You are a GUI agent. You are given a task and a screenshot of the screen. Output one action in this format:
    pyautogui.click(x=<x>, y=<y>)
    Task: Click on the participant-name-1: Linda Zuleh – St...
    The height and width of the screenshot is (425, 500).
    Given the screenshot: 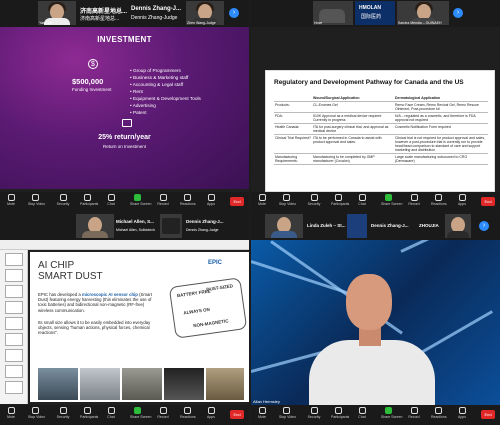 What is the action you would take?
    pyautogui.click(x=326, y=225)
    